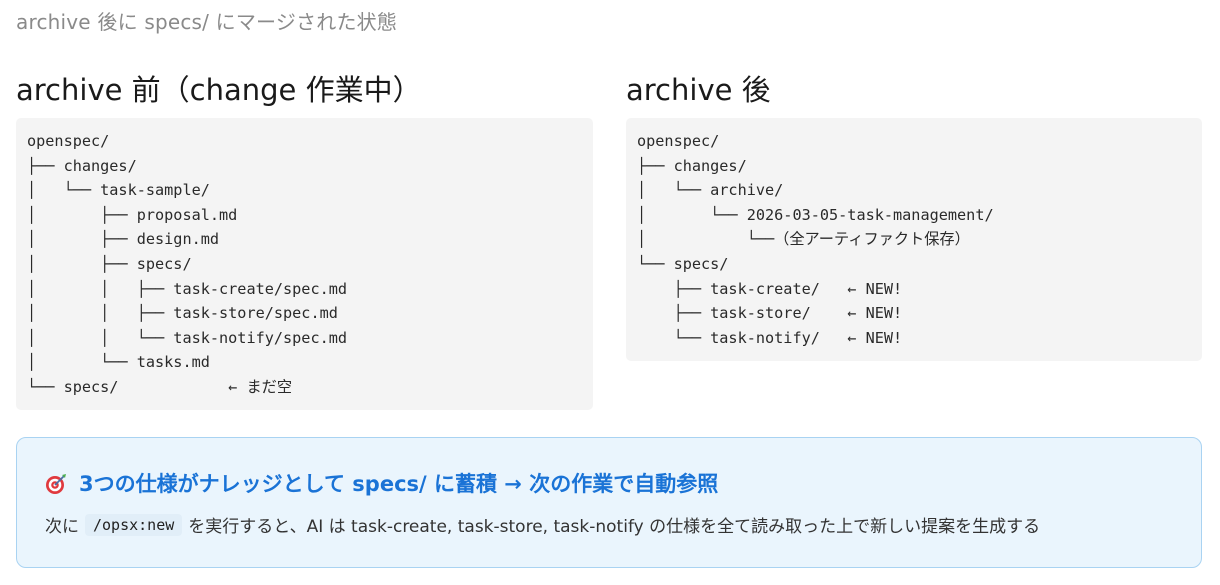 This screenshot has height=585, width=1220. Describe the element at coordinates (187, 337) in the screenshot. I see `tree-line: │ │ └── task-notify/spec.md` at that location.